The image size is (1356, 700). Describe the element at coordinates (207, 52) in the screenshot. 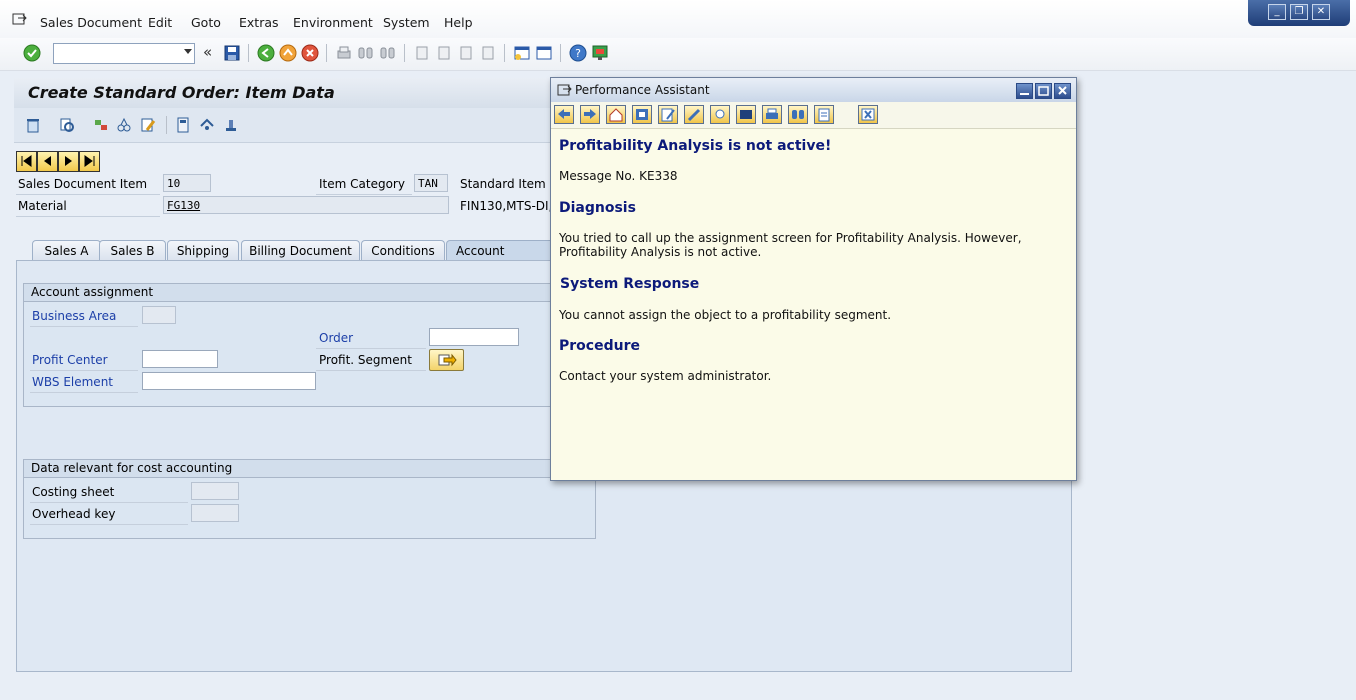

I see `back-double-chevron-icon: «` at that location.